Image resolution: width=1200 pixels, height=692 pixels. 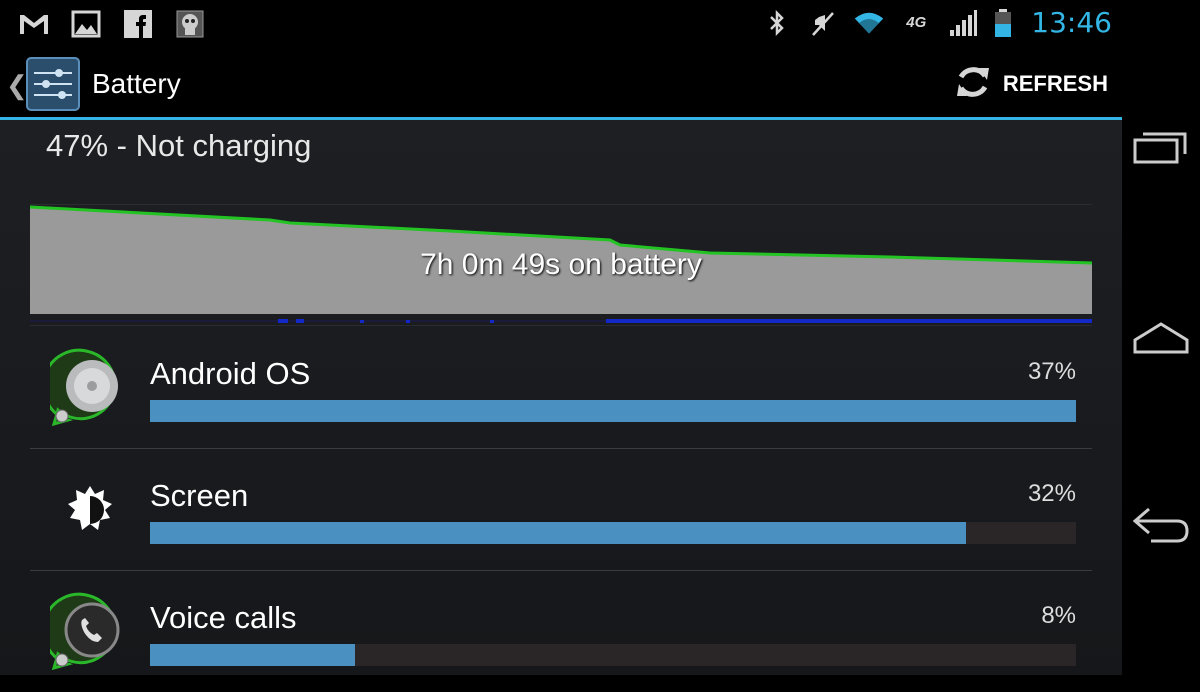 I want to click on brightness-icon, so click(x=90, y=510).